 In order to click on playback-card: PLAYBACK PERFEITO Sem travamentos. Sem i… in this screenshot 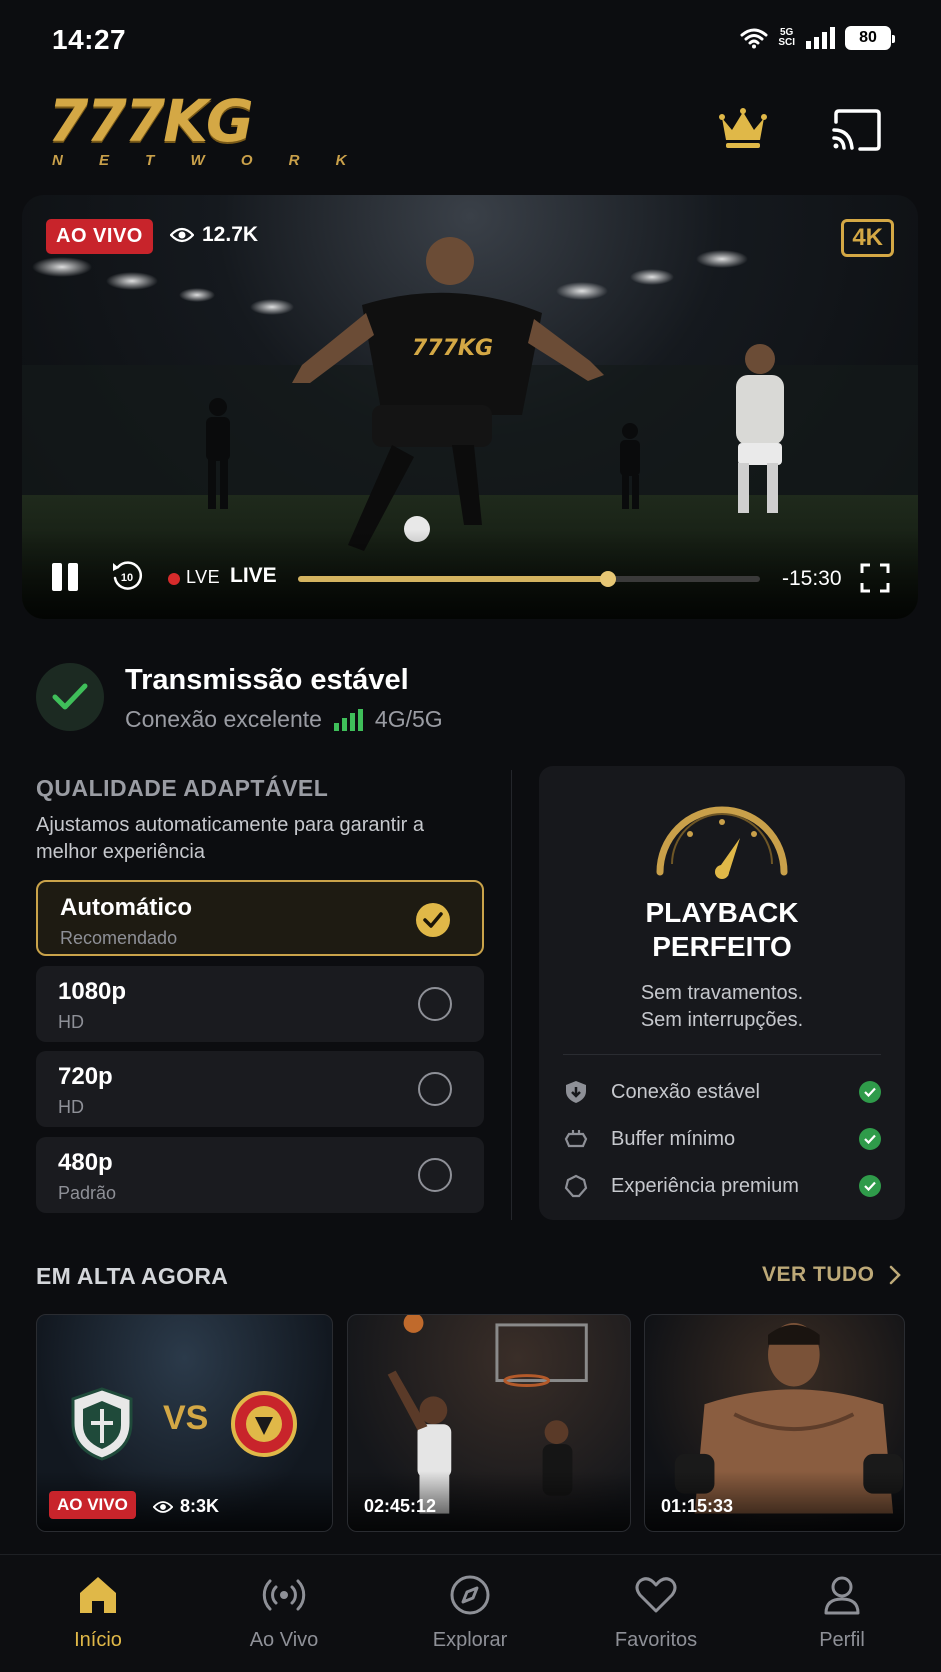, I will do `click(722, 993)`.